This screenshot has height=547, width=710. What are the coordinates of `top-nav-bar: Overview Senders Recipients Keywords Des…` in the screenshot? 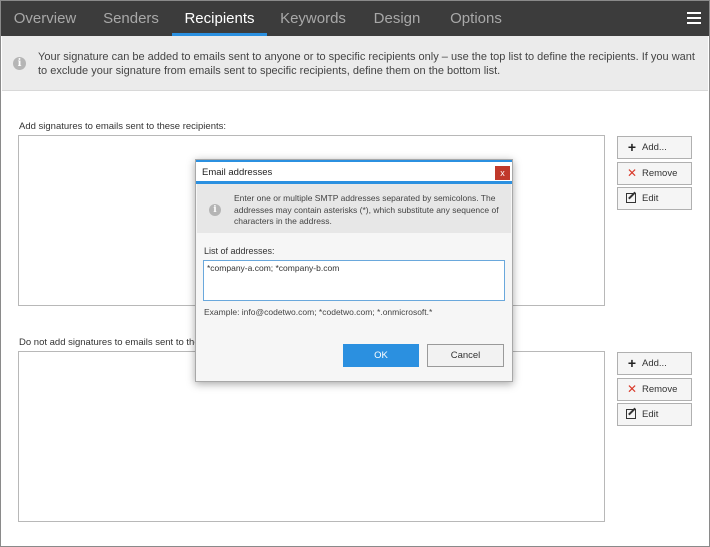 It's located at (355, 18).